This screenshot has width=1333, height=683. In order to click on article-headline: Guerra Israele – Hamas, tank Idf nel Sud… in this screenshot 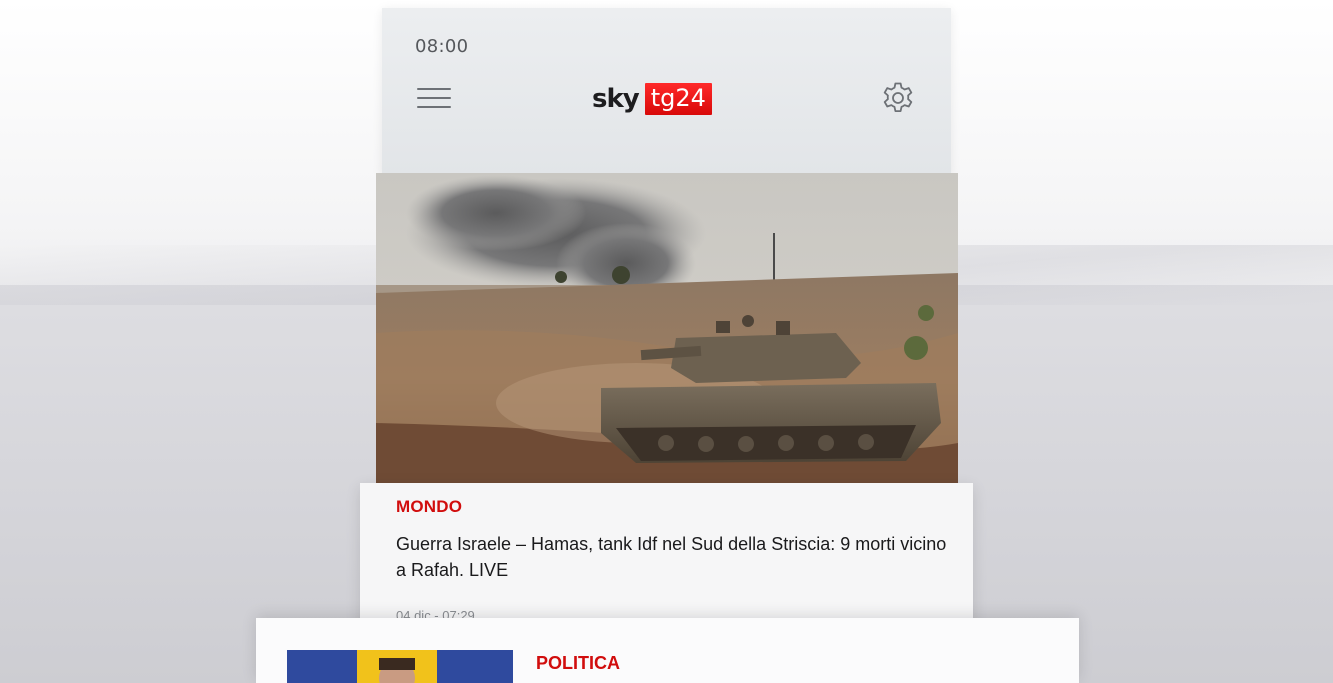, I will do `click(676, 557)`.